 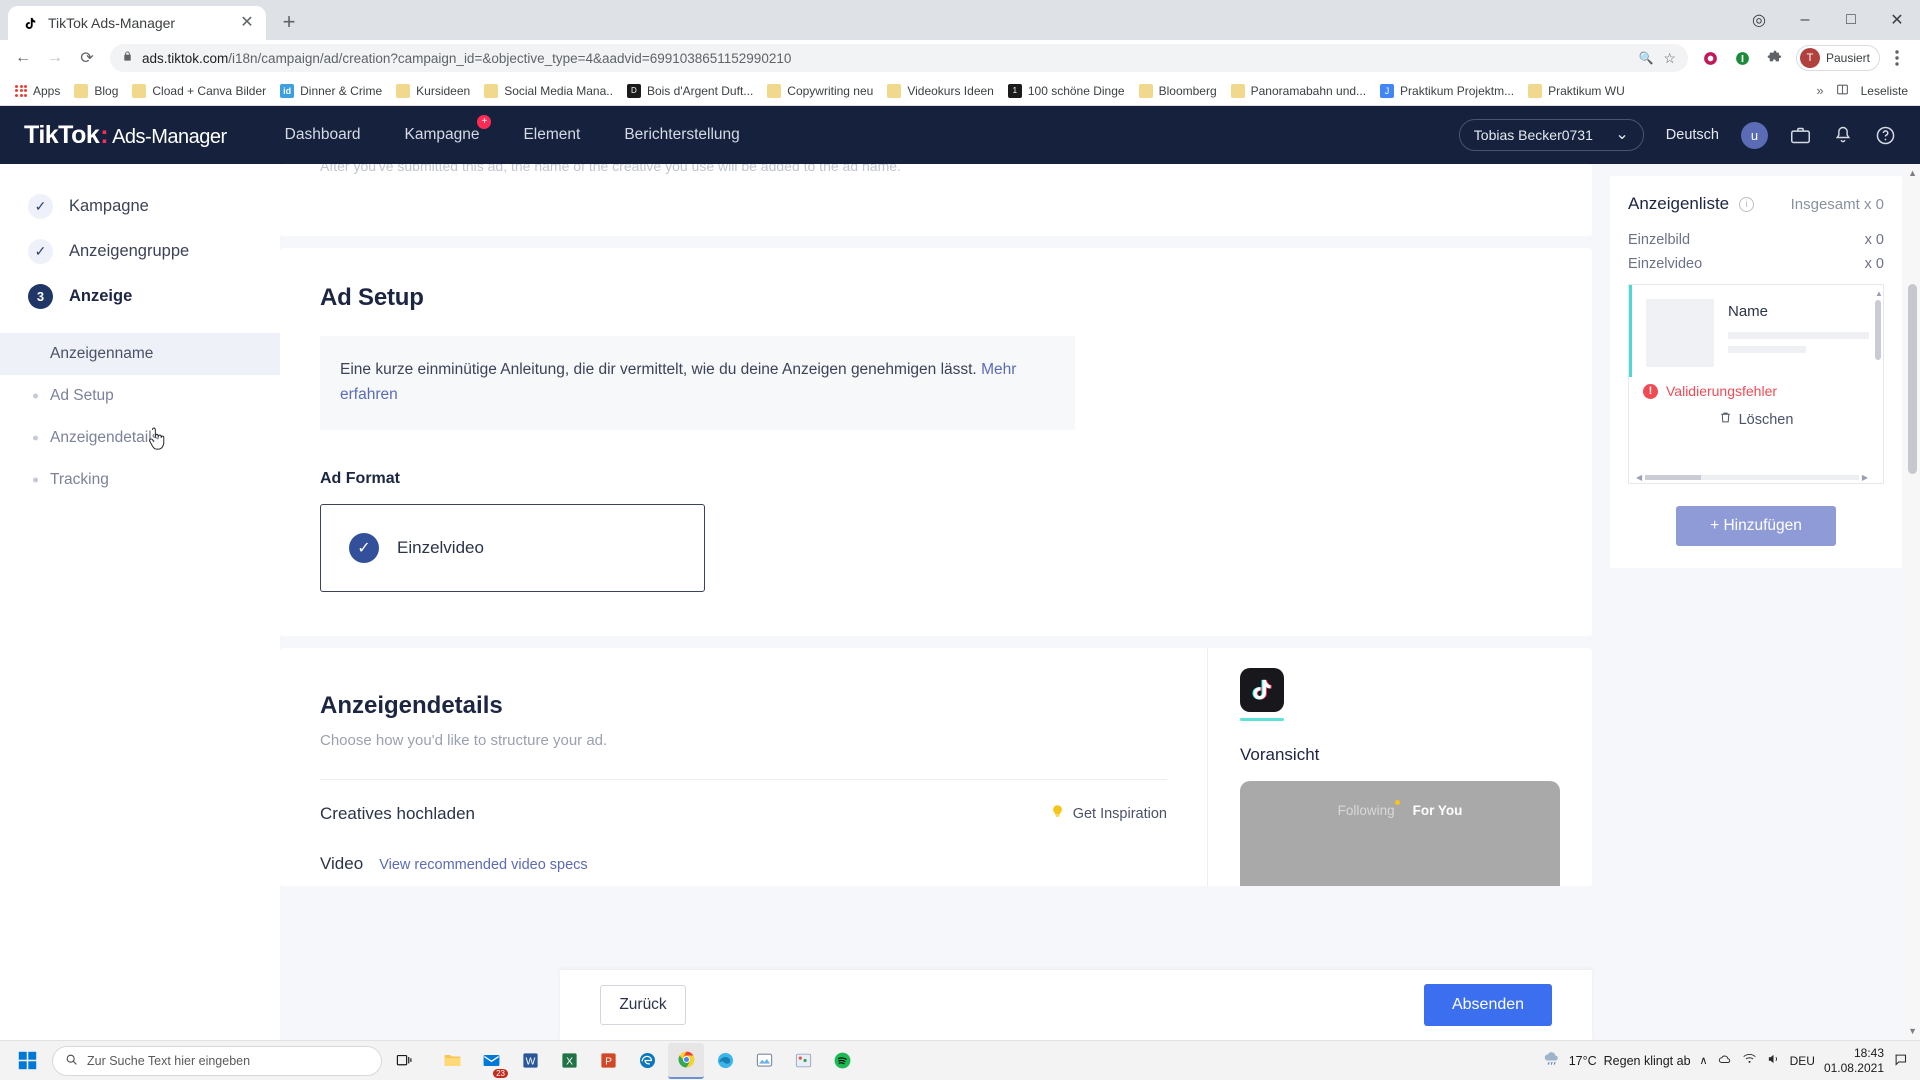 I want to click on window-close-button: ✕, so click(x=1897, y=20).